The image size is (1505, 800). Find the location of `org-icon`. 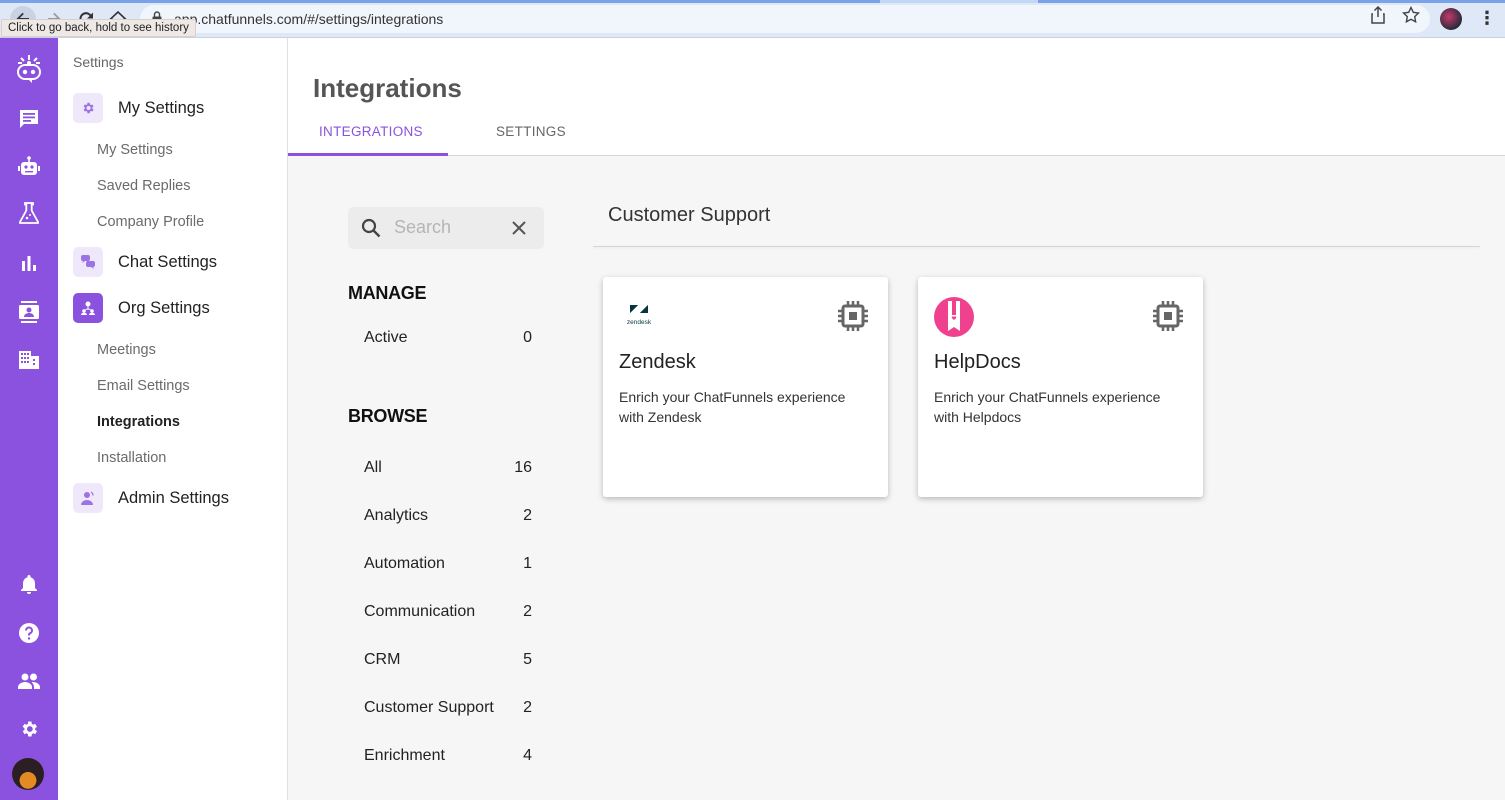

org-icon is located at coordinates (88, 308).